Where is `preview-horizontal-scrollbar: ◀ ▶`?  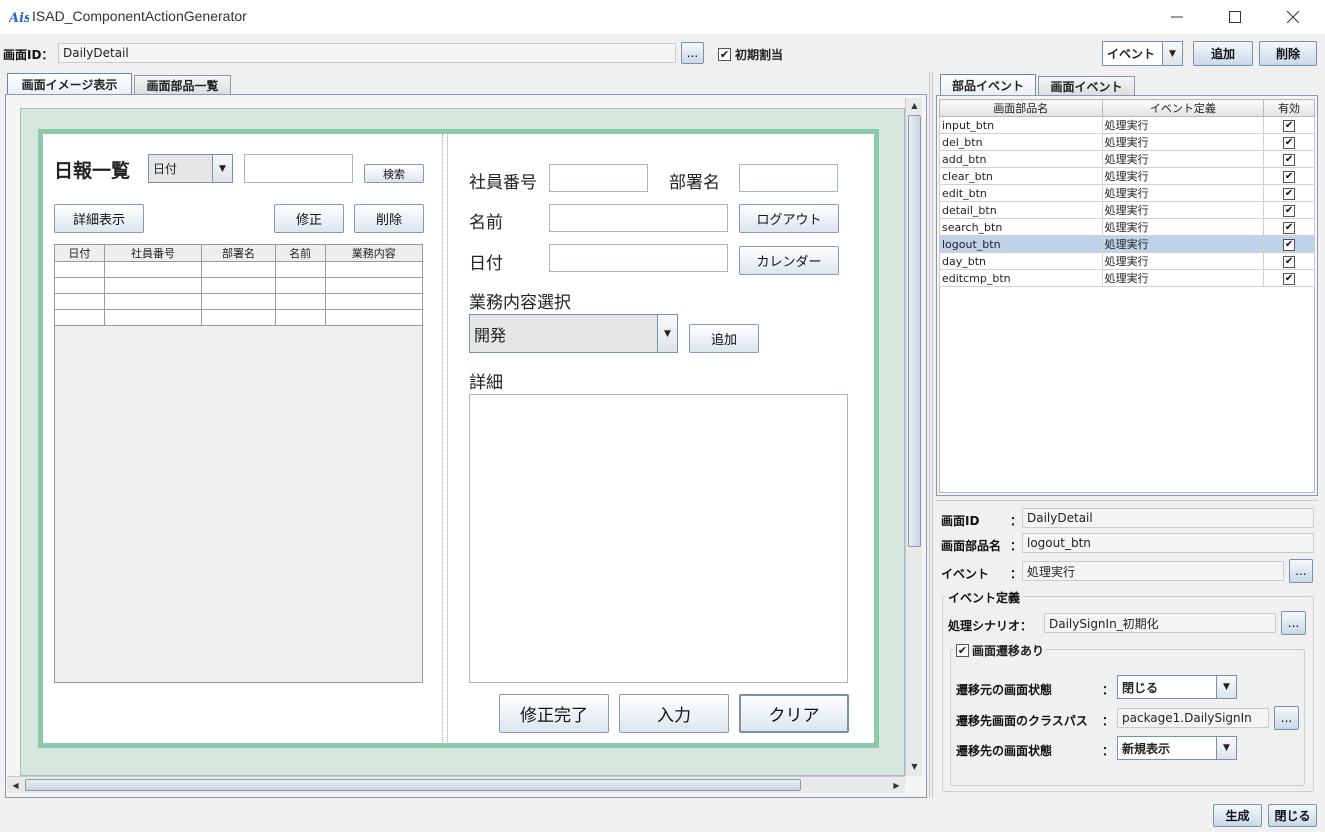 preview-horizontal-scrollbar: ◀ ▶ is located at coordinates (456, 784).